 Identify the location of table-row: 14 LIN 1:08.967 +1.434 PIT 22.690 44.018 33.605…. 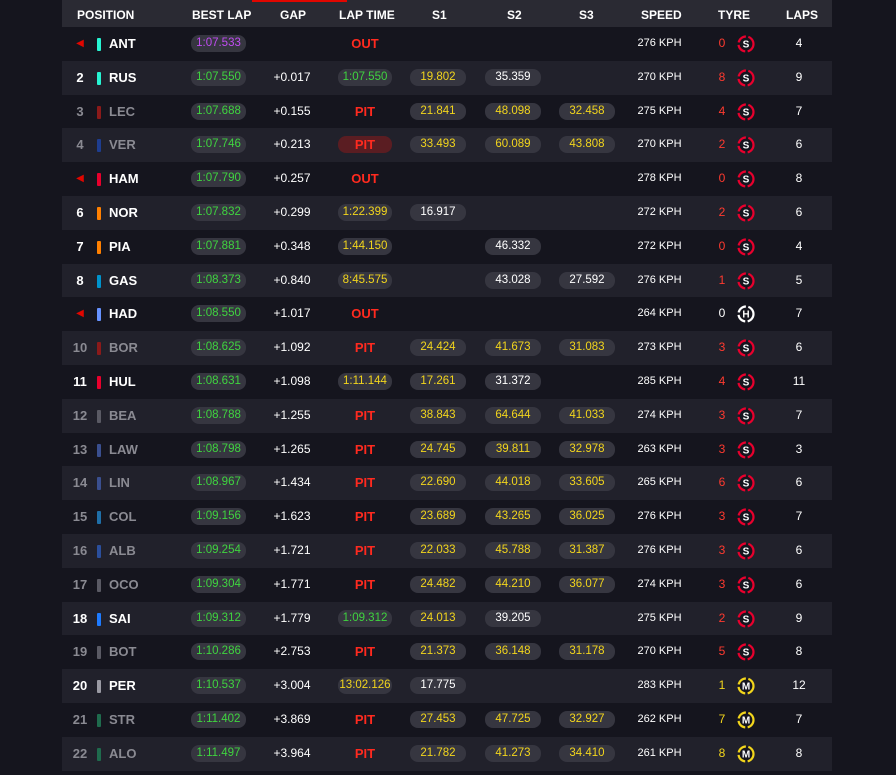
(447, 483).